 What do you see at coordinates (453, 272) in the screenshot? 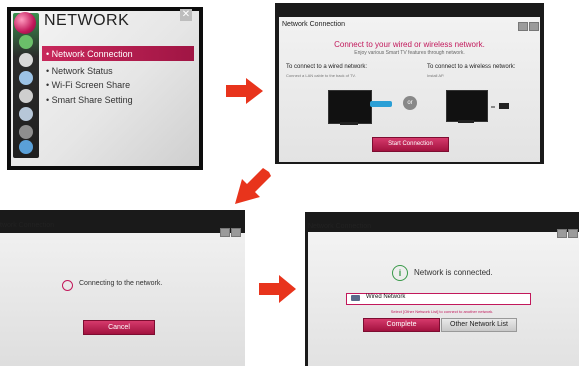
I see `connected-status-text: Network is connected.` at bounding box center [453, 272].